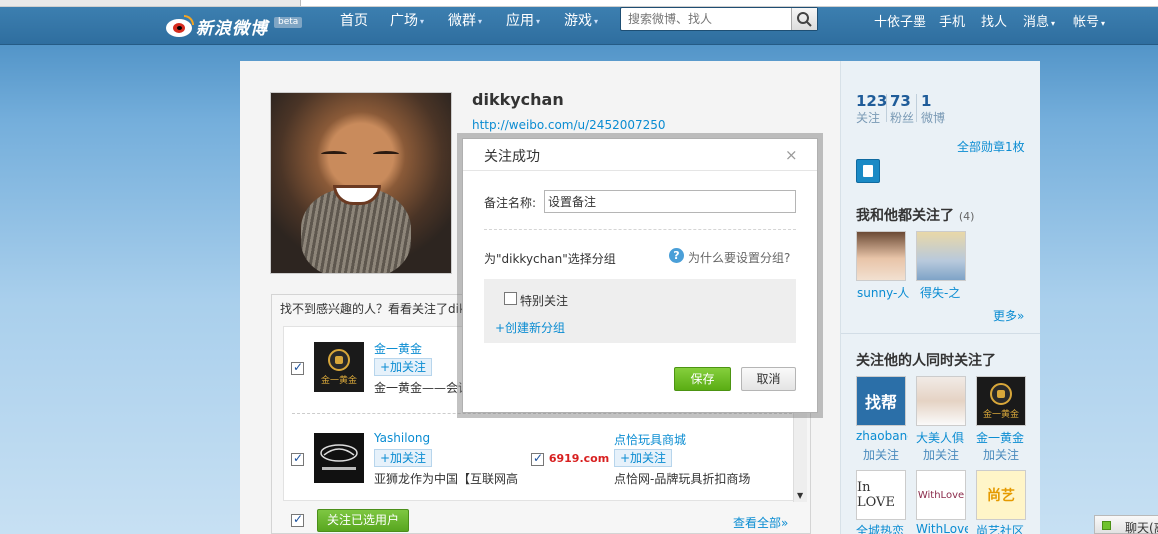 Image resolution: width=1158 pixels, height=534 pixels. I want to click on nav-mobile: 手机, so click(952, 20).